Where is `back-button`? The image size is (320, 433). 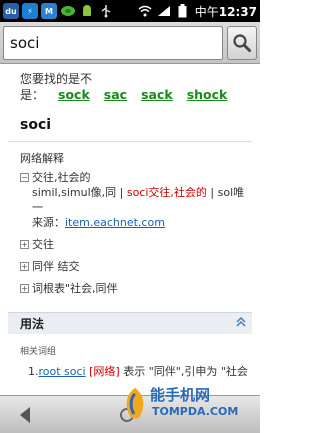
back-button is located at coordinates (26, 415).